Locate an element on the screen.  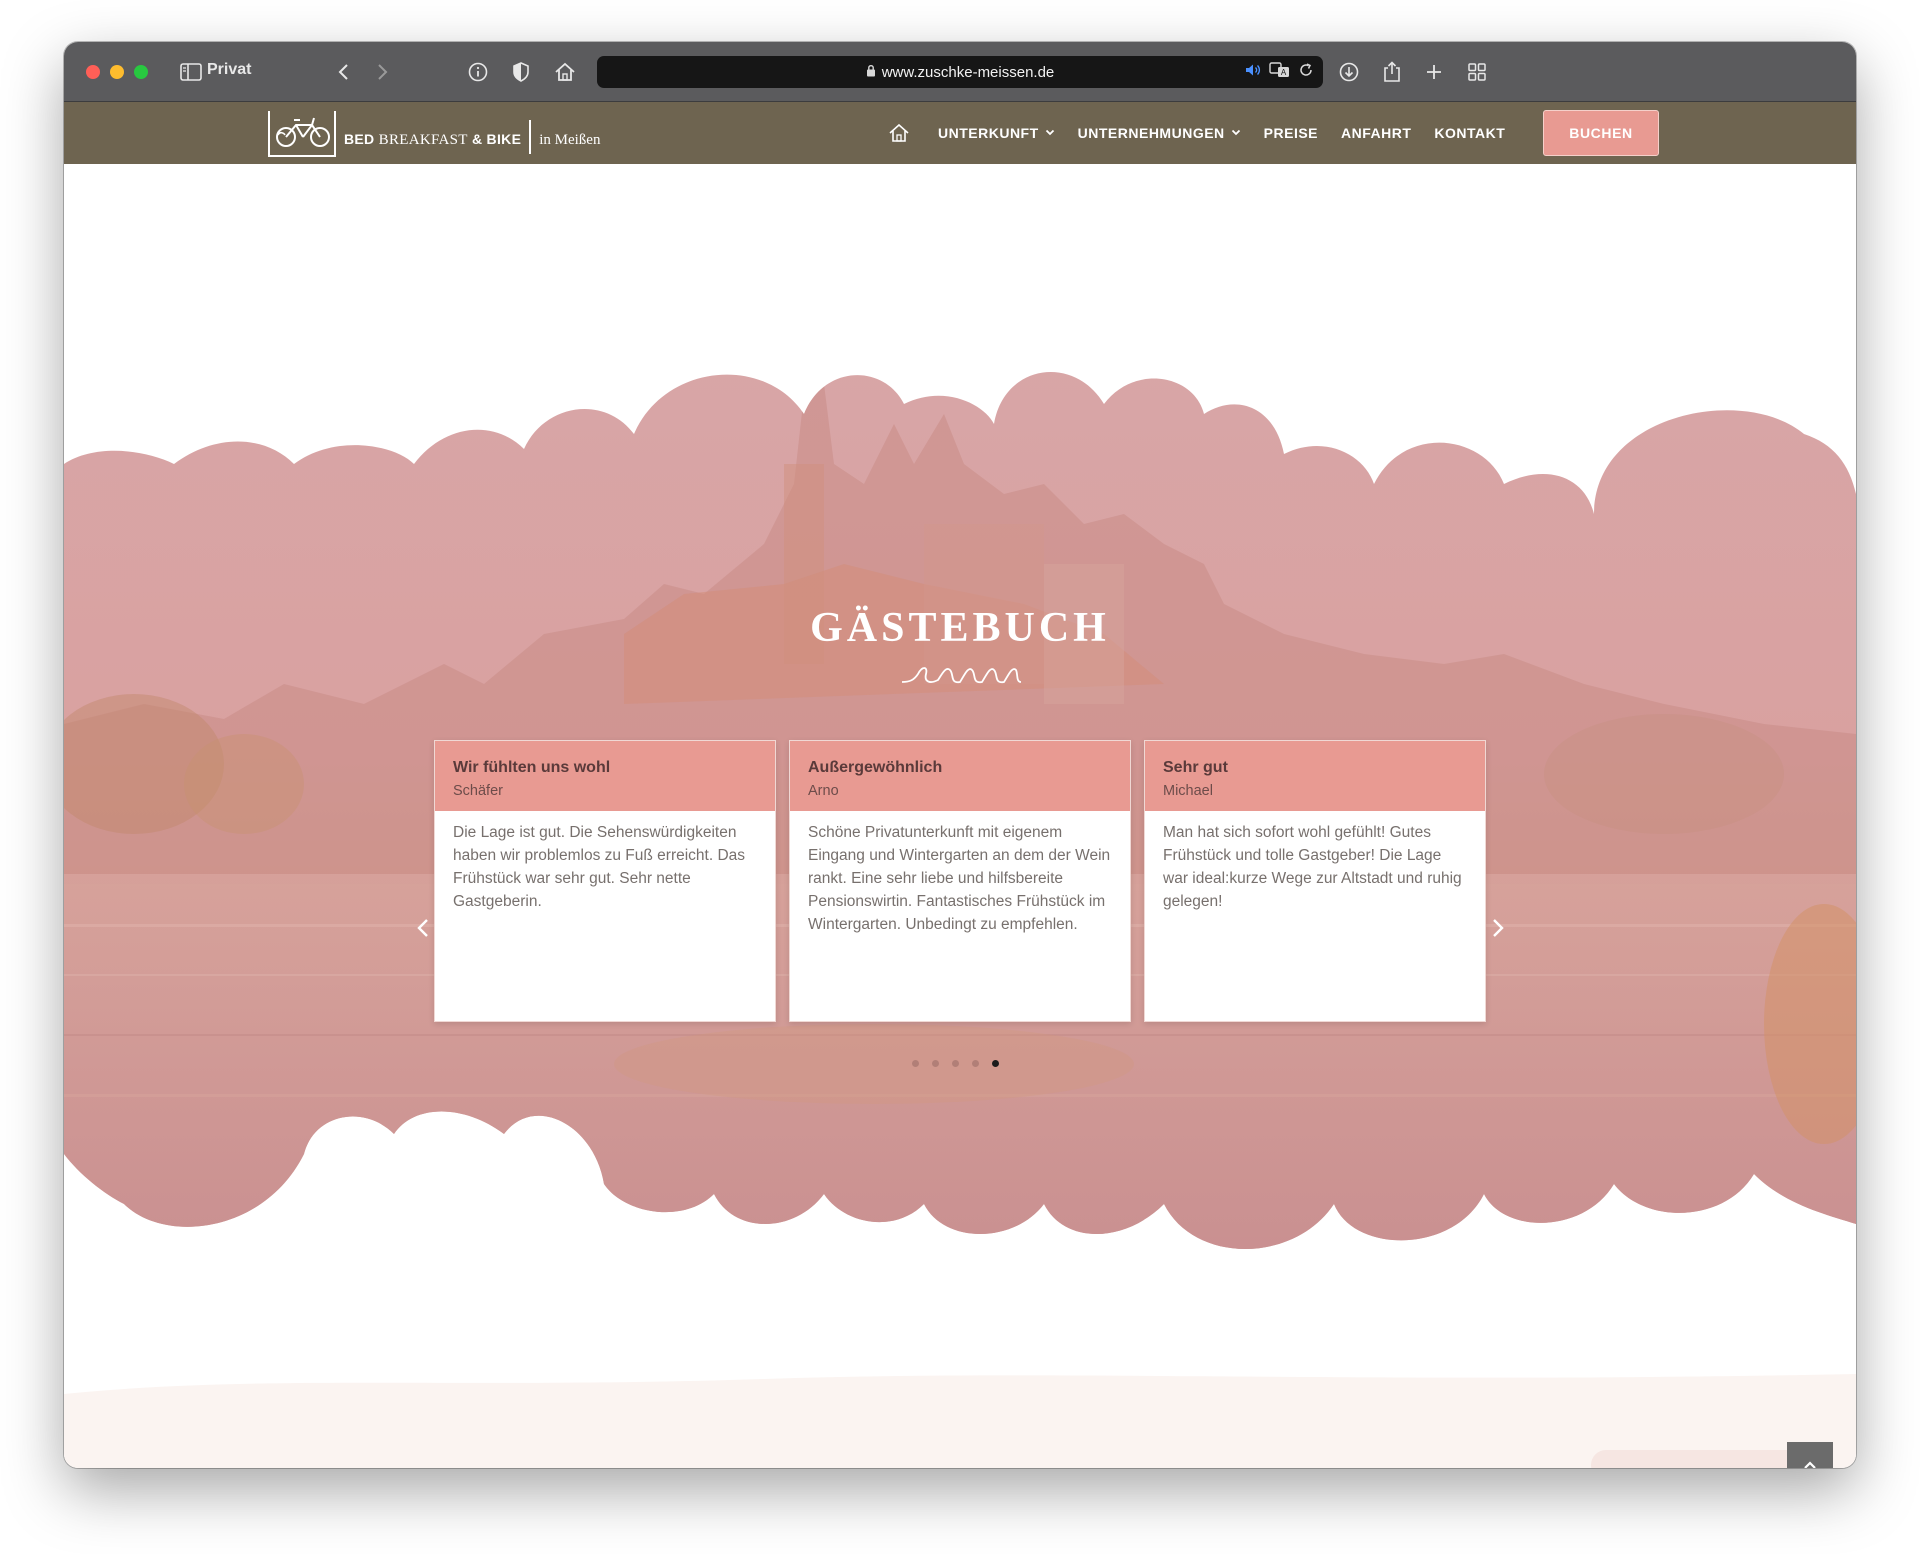
close-window-button is located at coordinates (93, 72).